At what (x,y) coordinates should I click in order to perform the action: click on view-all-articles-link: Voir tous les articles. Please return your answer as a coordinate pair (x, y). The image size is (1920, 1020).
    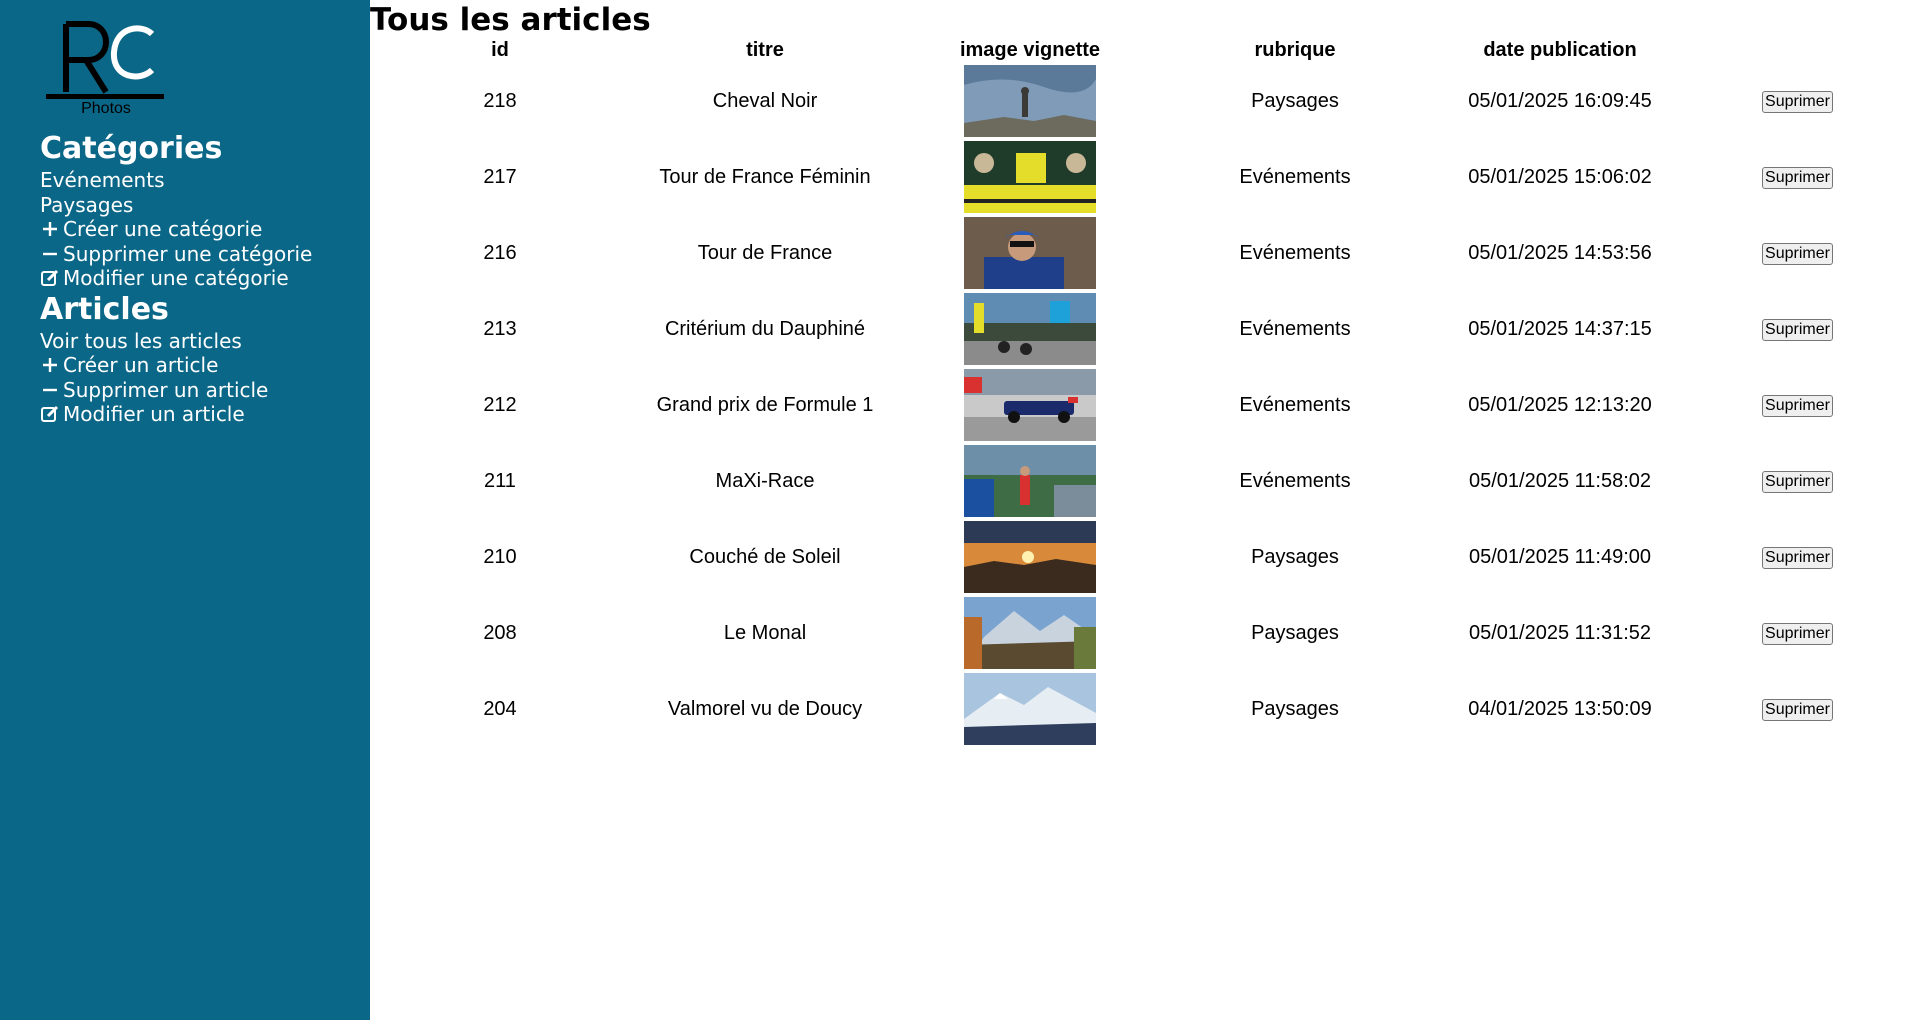
    Looking at the image, I should click on (176, 341).